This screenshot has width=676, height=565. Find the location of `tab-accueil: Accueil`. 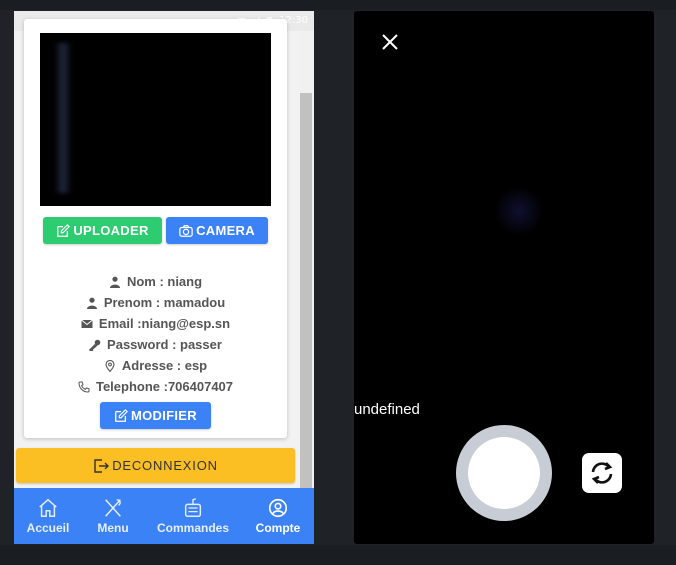

tab-accueil: Accueil is located at coordinates (48, 516).